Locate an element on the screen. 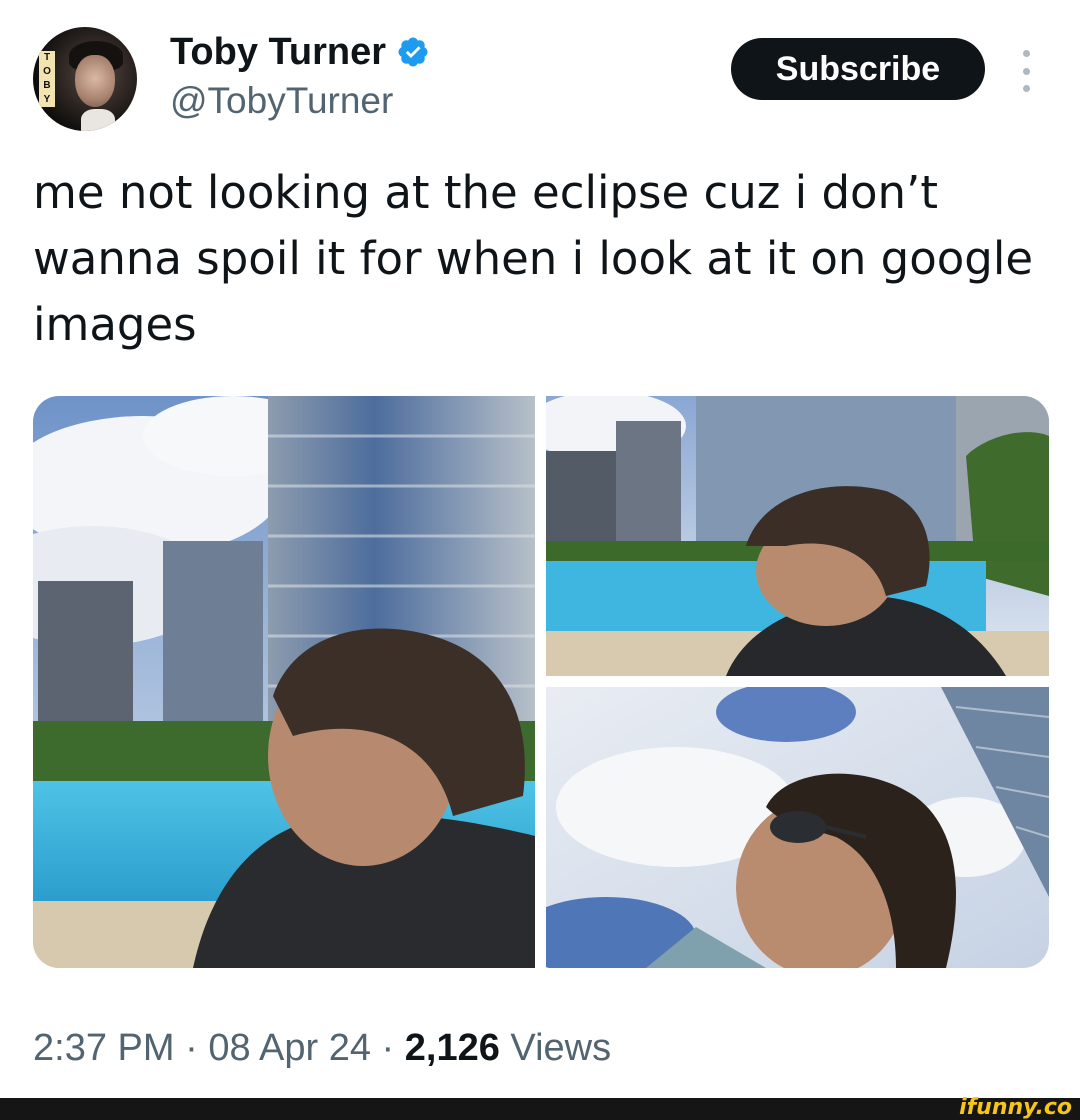 The height and width of the screenshot is (1120, 1080). tweet-metadata: 2:37 PM · 08 Apr 24 · 2,126 Views is located at coordinates (322, 1048).